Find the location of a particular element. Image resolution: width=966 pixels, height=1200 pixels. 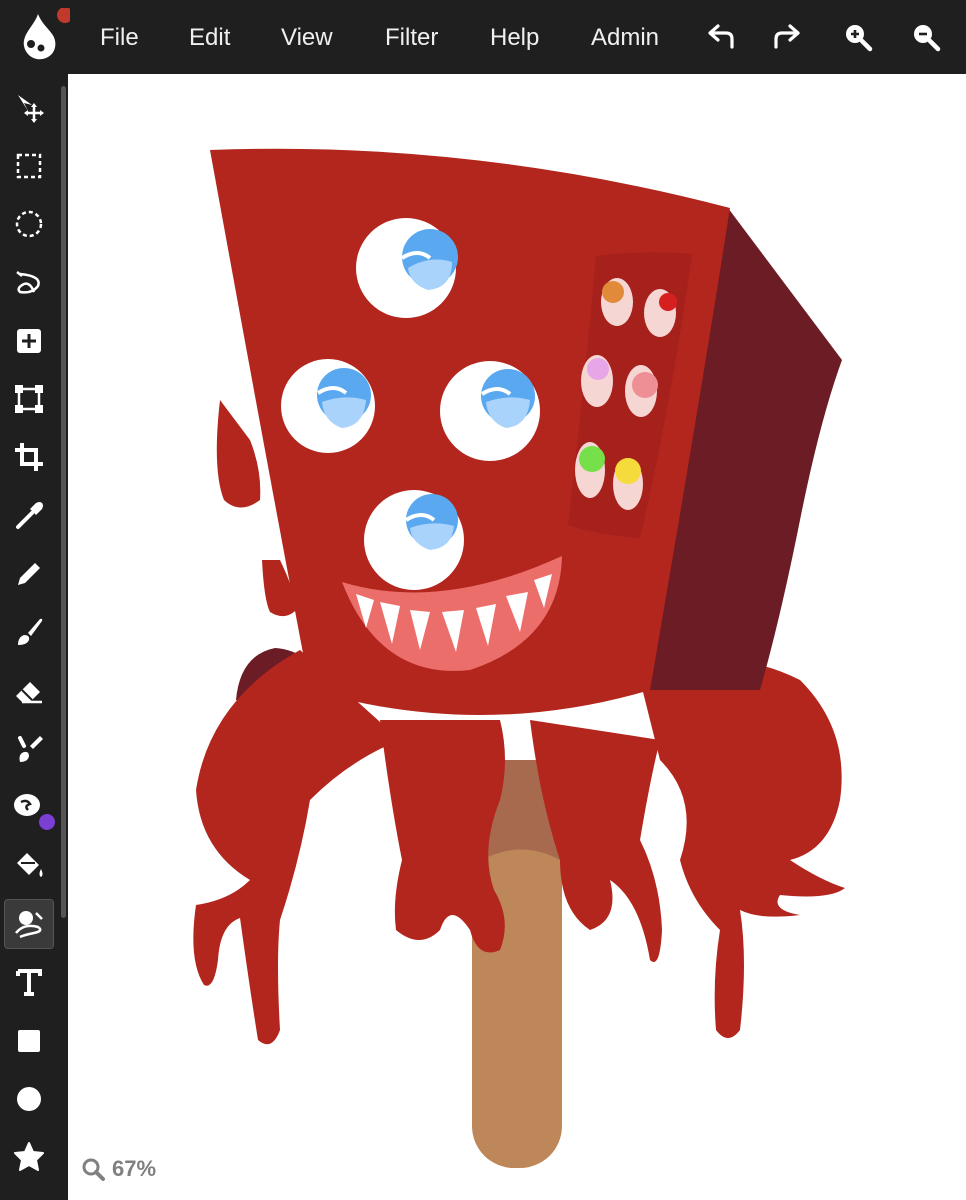

zoom-indicator: 67% is located at coordinates (118, 1169).